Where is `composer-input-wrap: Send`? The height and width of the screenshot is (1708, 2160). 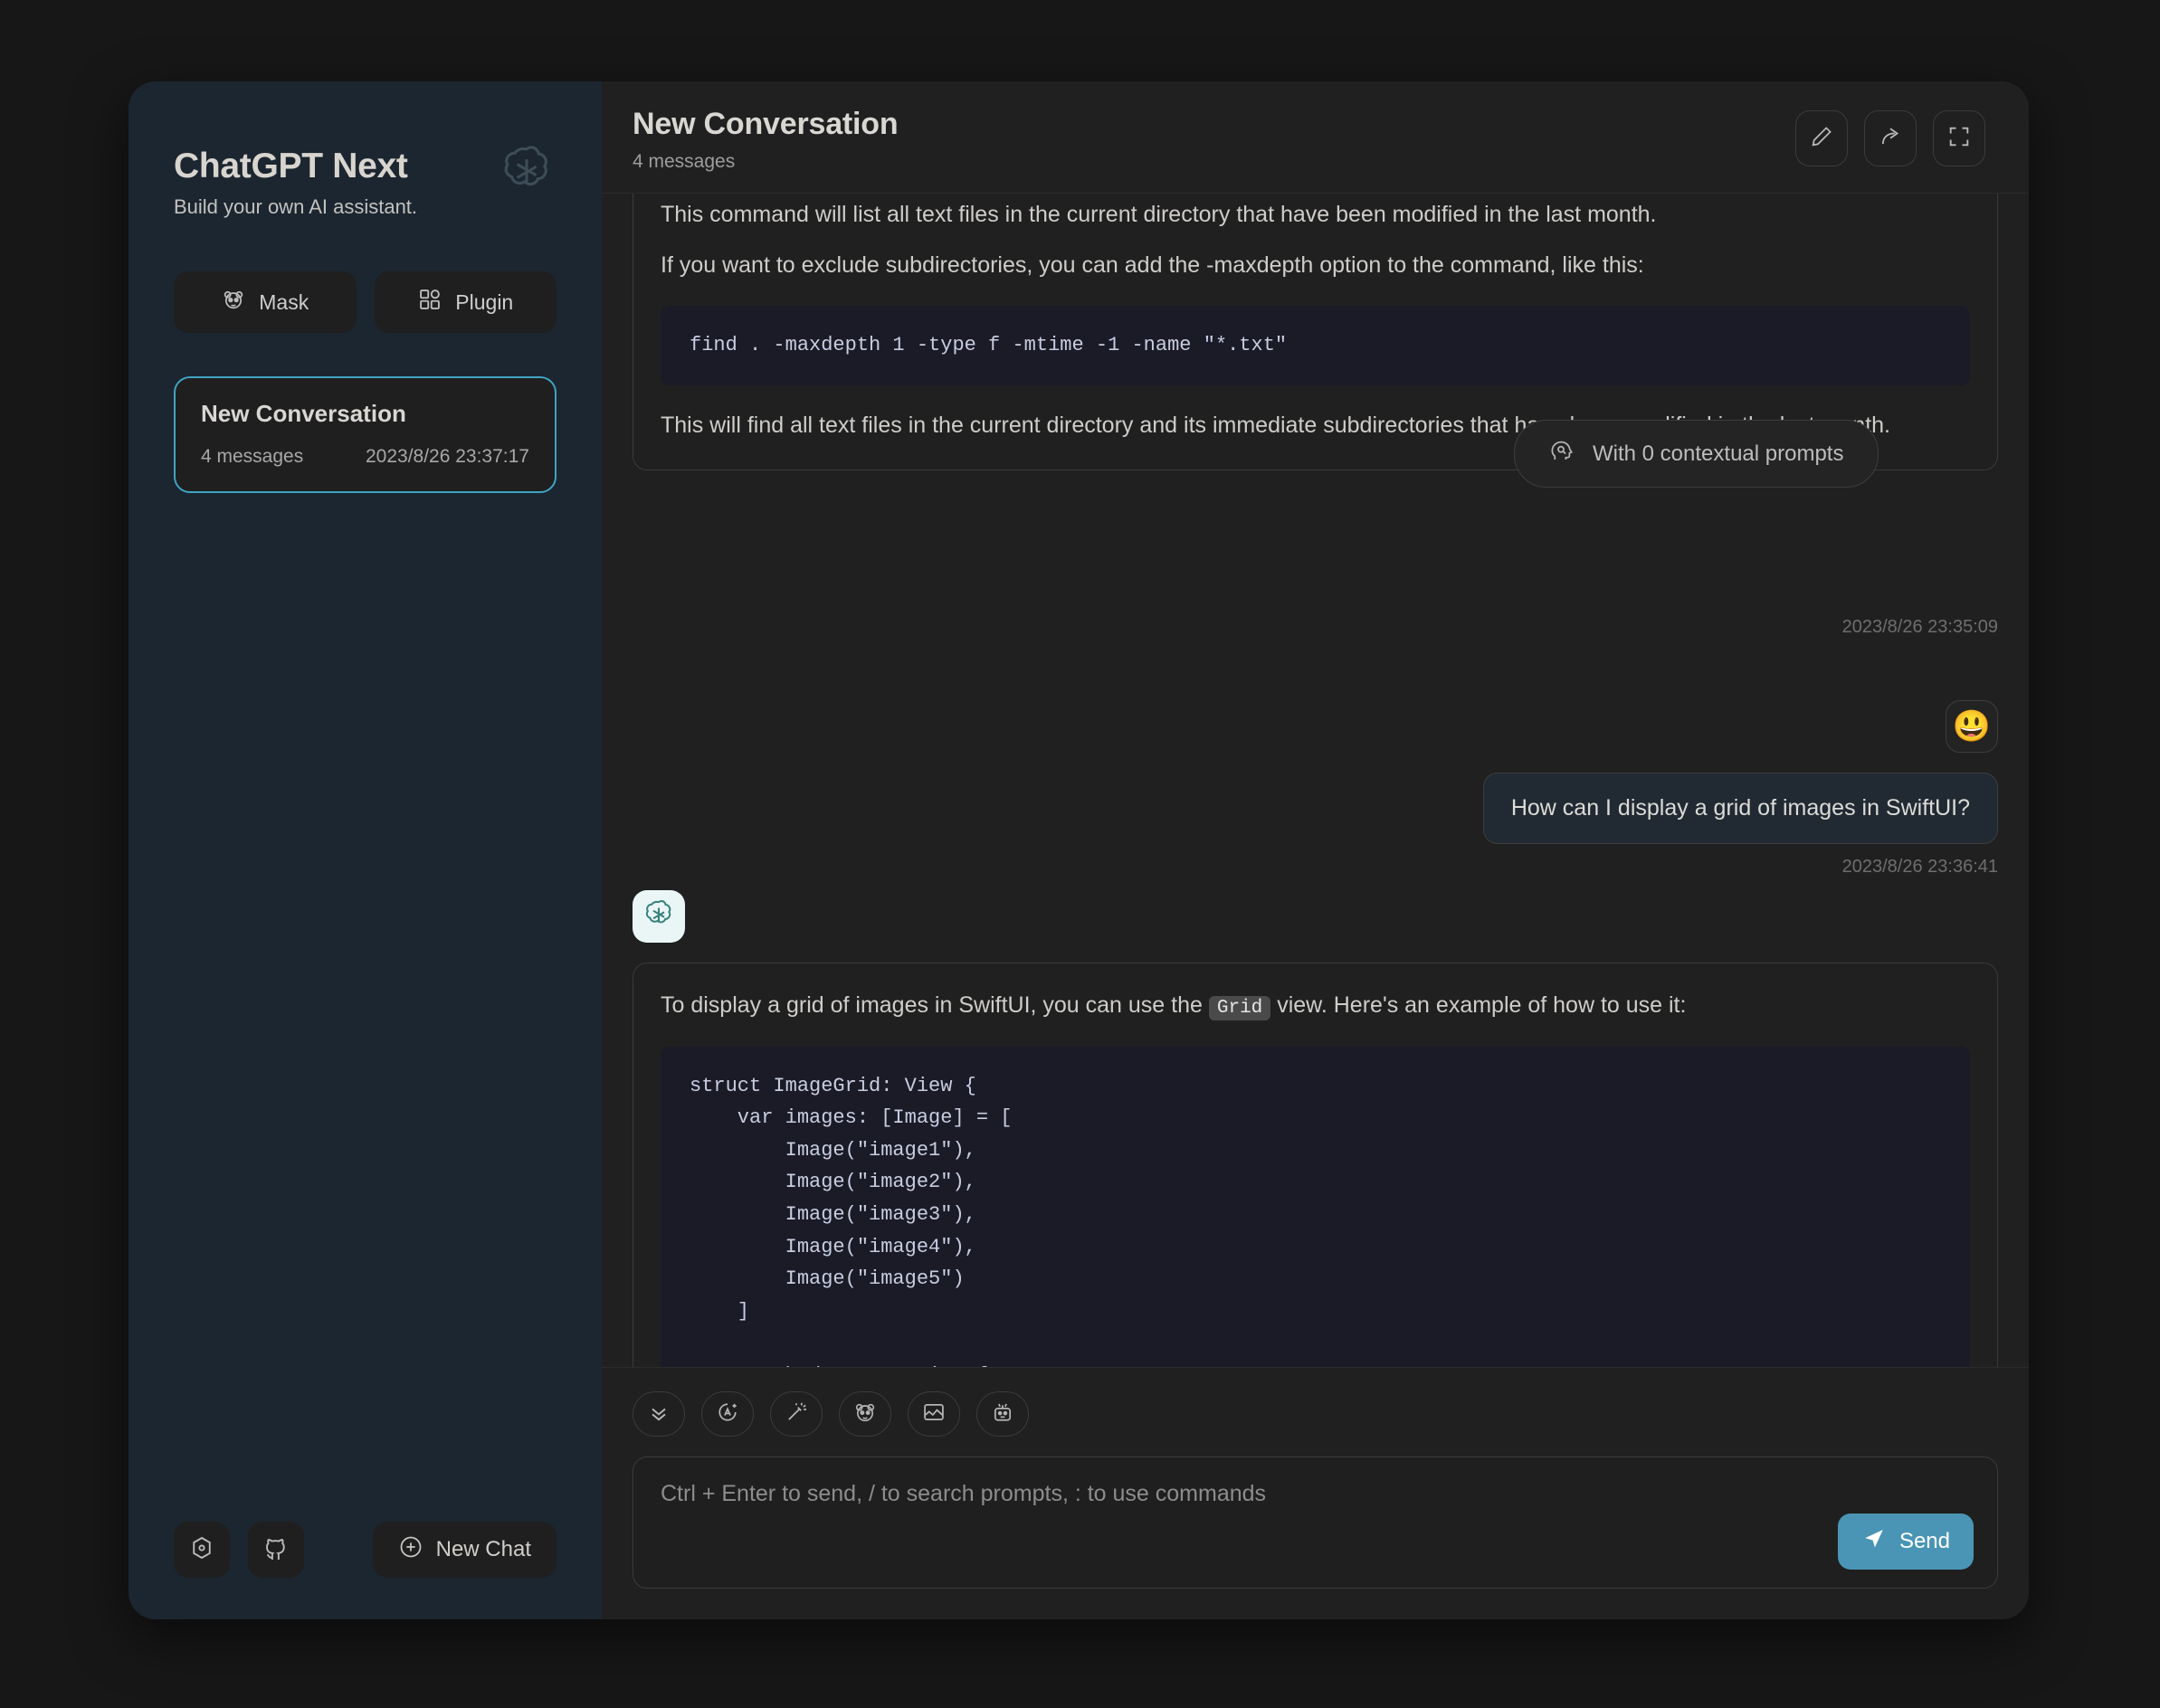 composer-input-wrap: Send is located at coordinates (1315, 1523).